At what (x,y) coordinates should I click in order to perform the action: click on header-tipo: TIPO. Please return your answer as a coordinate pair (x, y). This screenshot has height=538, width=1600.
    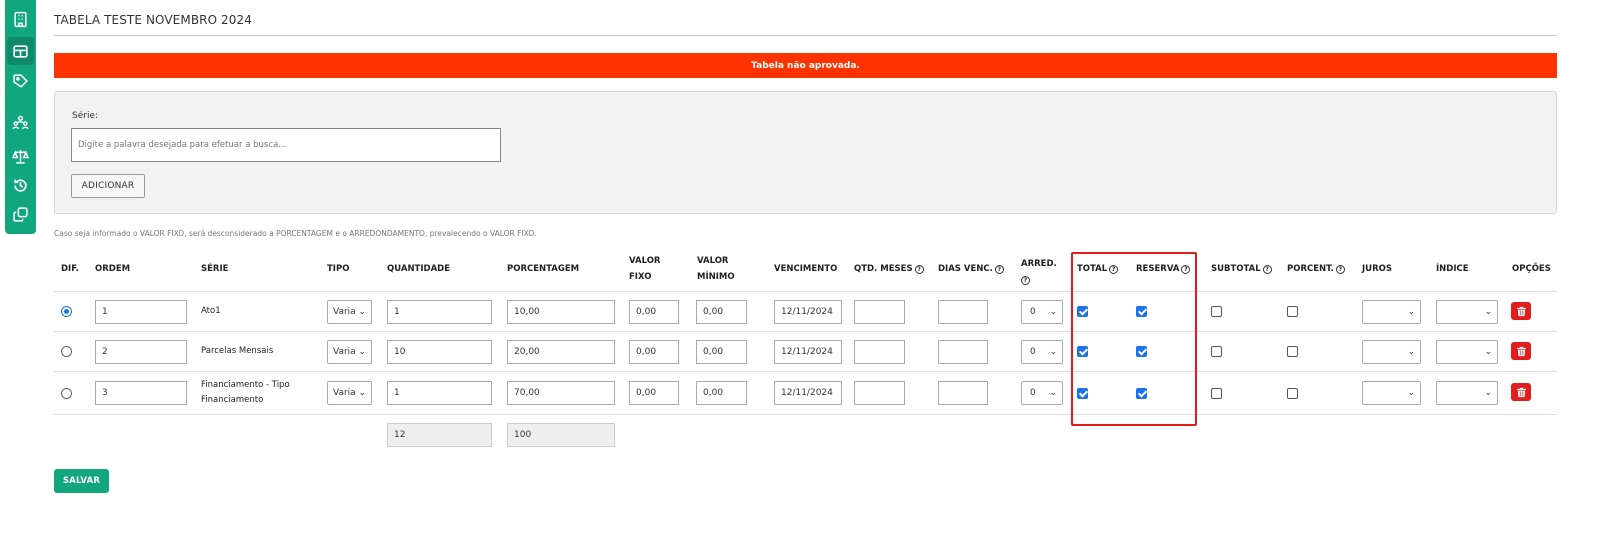
    Looking at the image, I should click on (338, 269).